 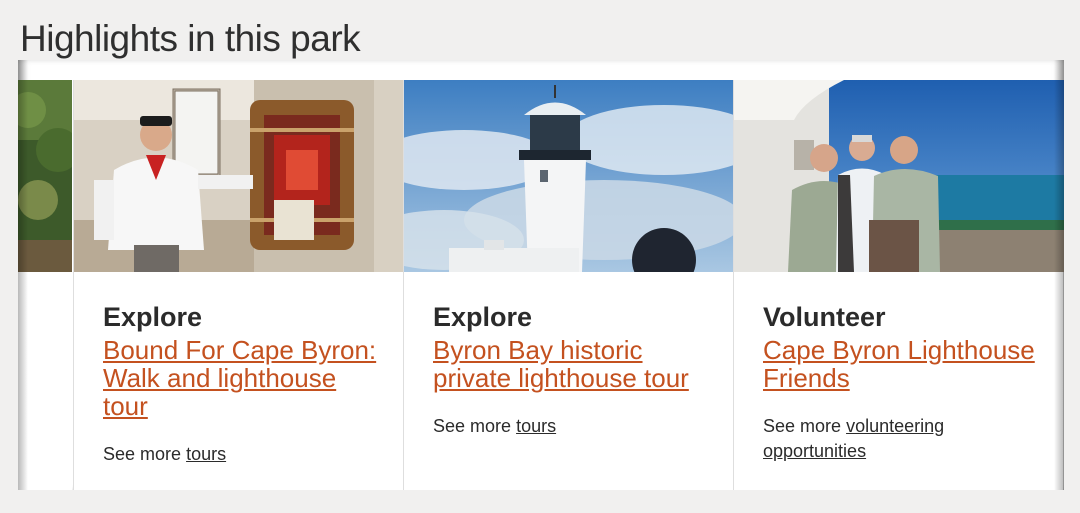 I want to click on highlight-card-previous, so click(x=45, y=285).